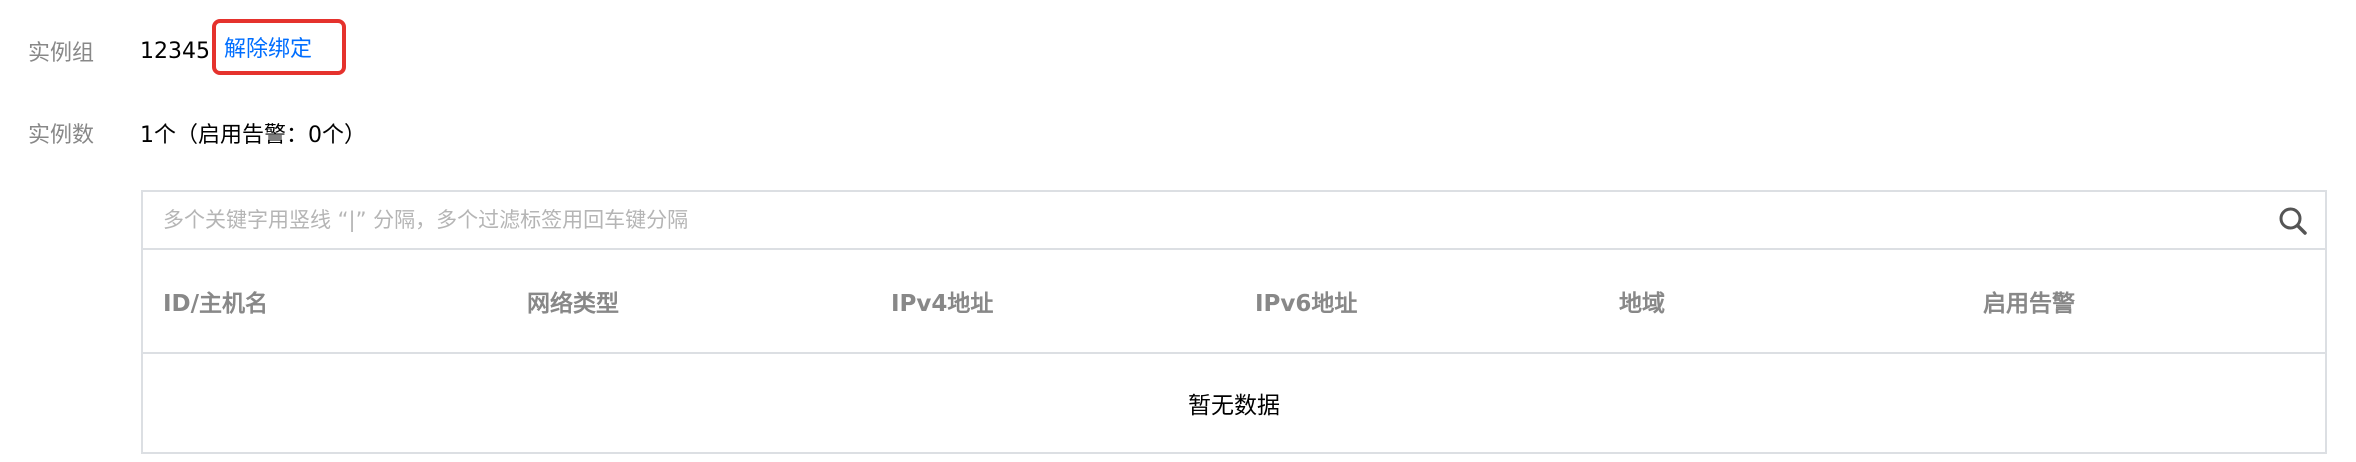 This screenshot has height=462, width=2356. I want to click on unbind-highlight-box: 解除绑定, so click(279, 47).